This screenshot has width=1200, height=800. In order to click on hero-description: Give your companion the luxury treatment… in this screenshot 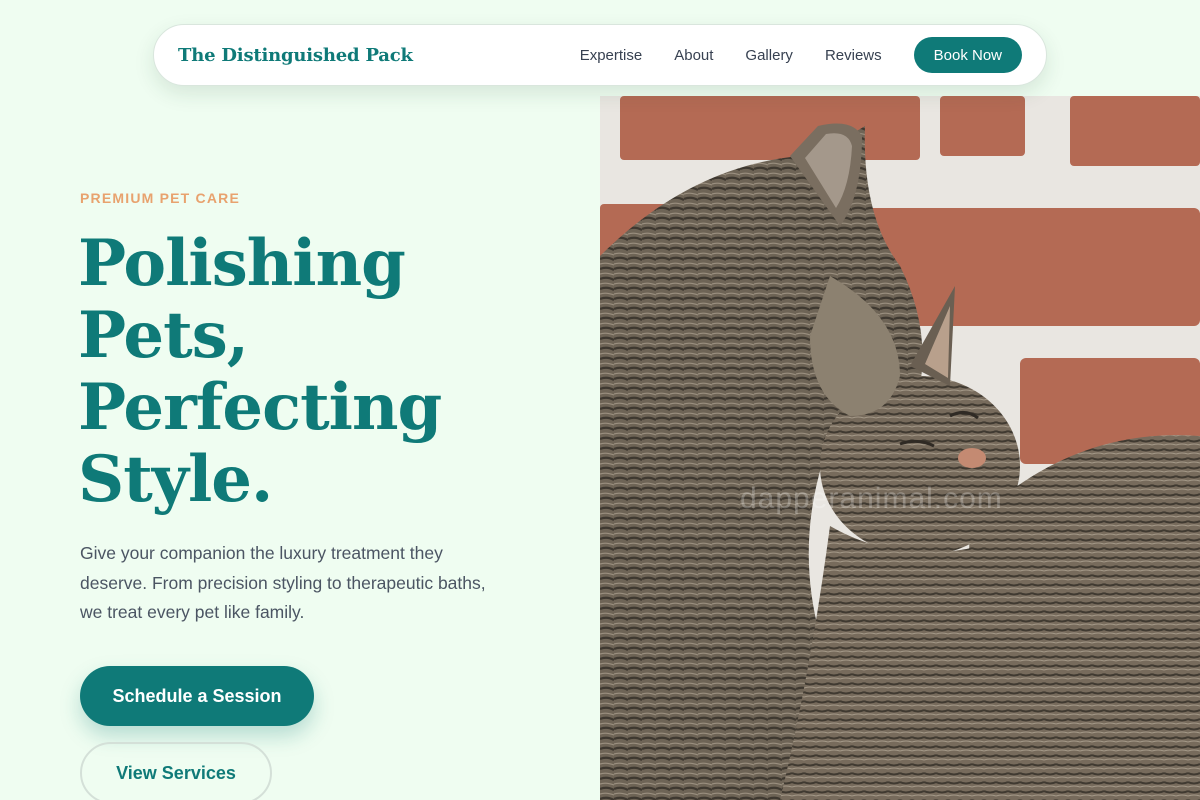, I will do `click(283, 582)`.